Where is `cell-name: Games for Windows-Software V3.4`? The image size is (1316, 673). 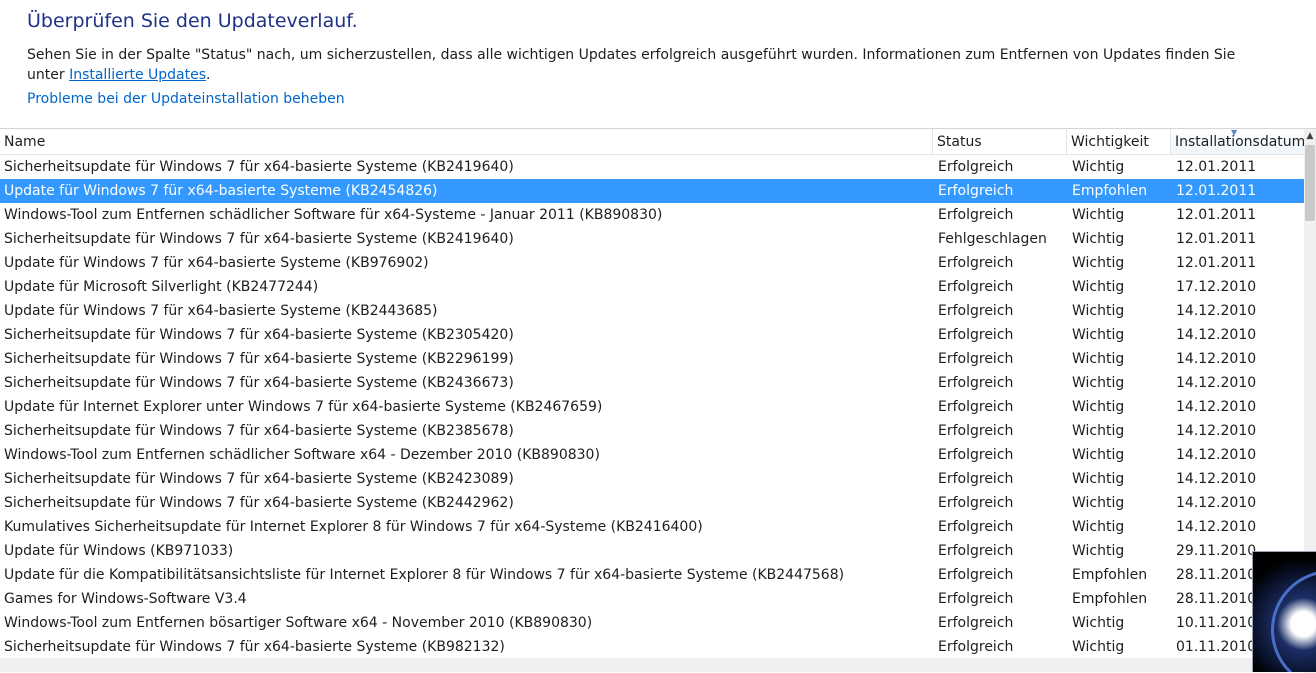
cell-name: Games for Windows-Software V3.4 is located at coordinates (125, 599).